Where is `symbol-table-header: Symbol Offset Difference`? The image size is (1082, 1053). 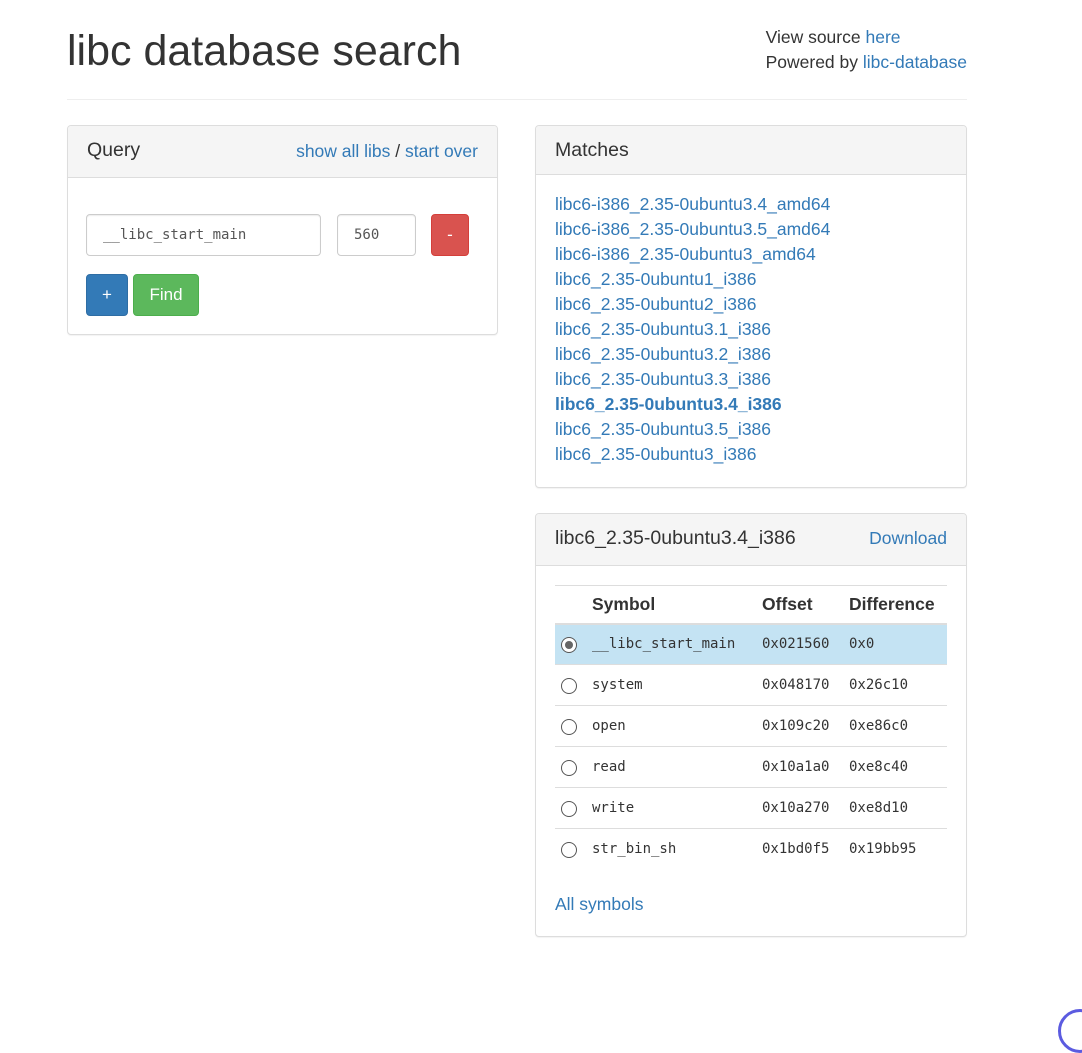
symbol-table-header: Symbol Offset Difference is located at coordinates (751, 605).